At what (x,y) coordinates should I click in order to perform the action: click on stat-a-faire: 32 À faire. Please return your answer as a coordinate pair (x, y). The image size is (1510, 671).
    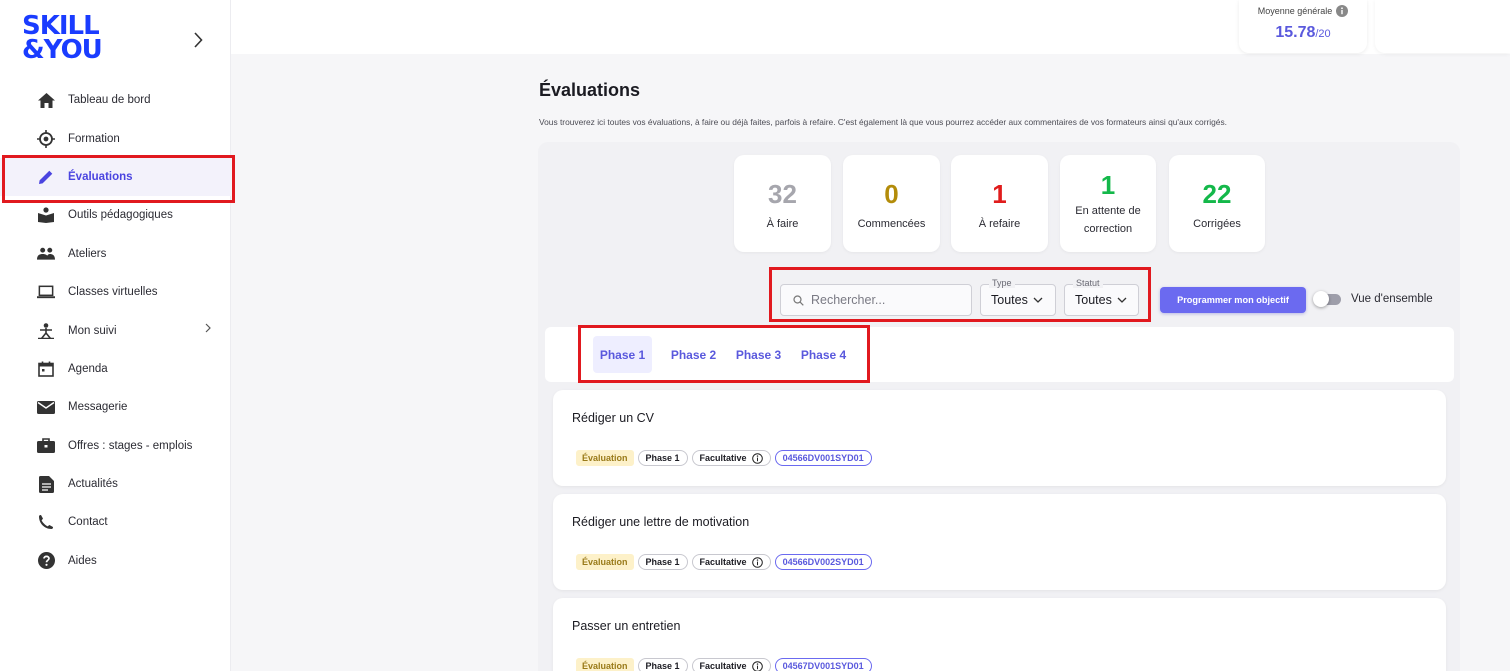
    Looking at the image, I should click on (782, 203).